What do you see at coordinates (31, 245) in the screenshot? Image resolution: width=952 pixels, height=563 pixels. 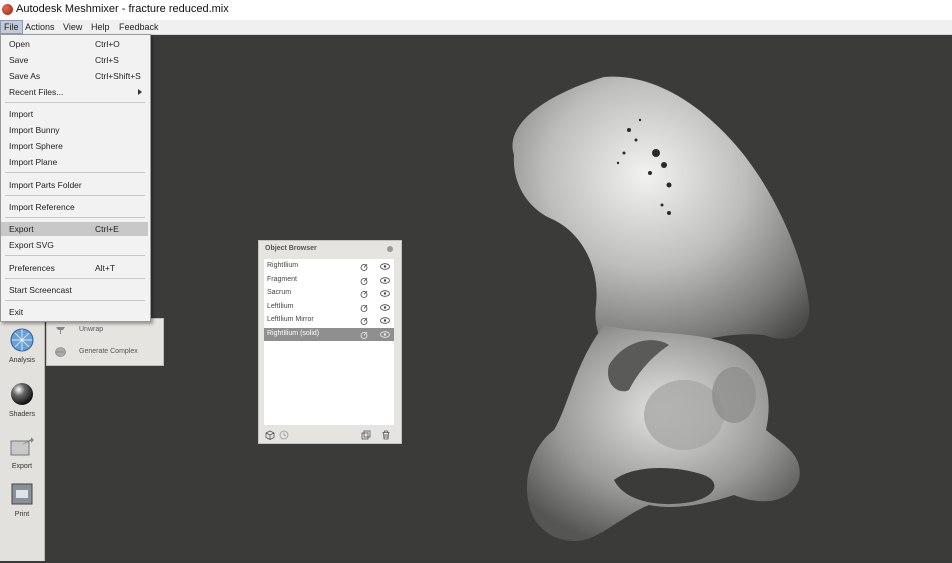 I see `menu-export-svg-label: Export SVG` at bounding box center [31, 245].